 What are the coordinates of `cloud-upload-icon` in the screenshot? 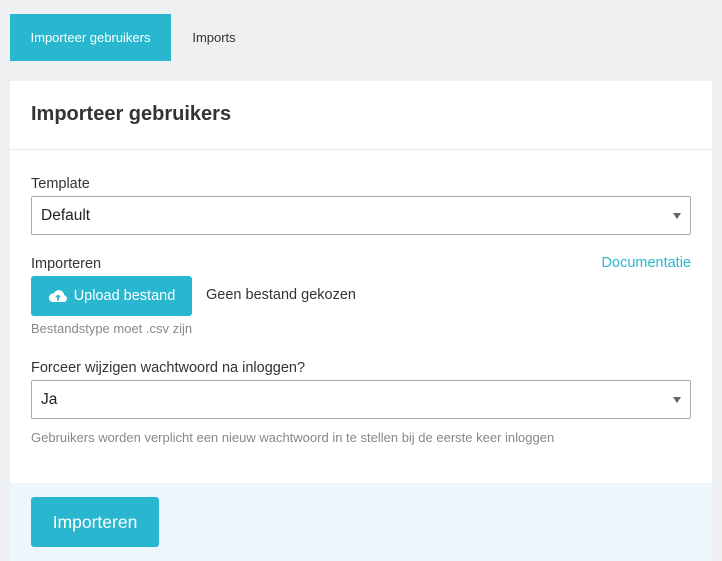 It's located at (57, 295).